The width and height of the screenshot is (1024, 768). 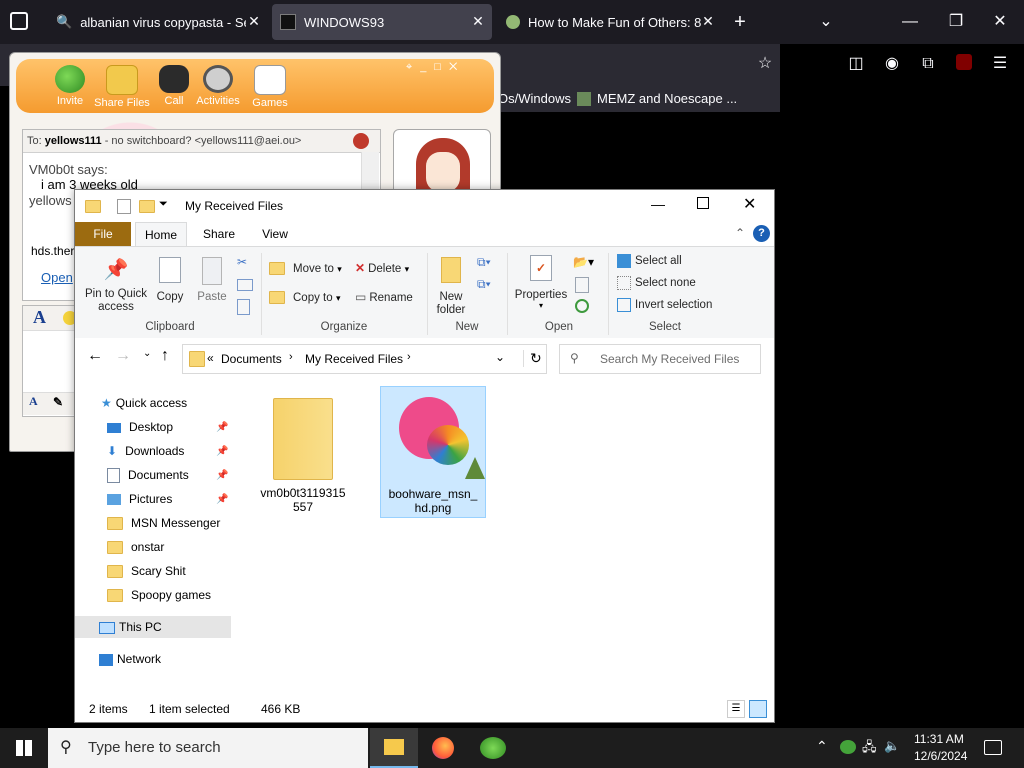 What do you see at coordinates (582, 285) in the screenshot?
I see `edit-icon` at bounding box center [582, 285].